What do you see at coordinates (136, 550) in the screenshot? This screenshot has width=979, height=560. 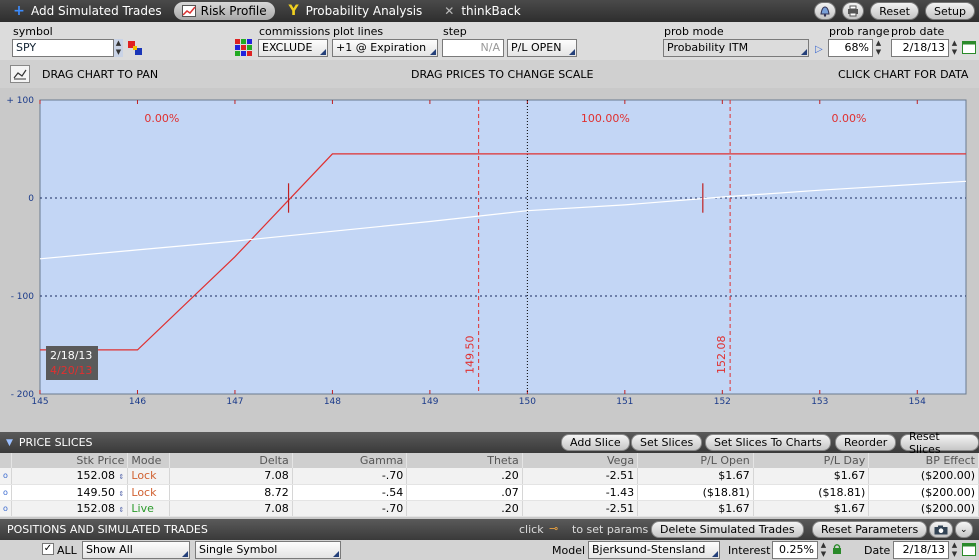 I see `show-all-select: Show All` at bounding box center [136, 550].